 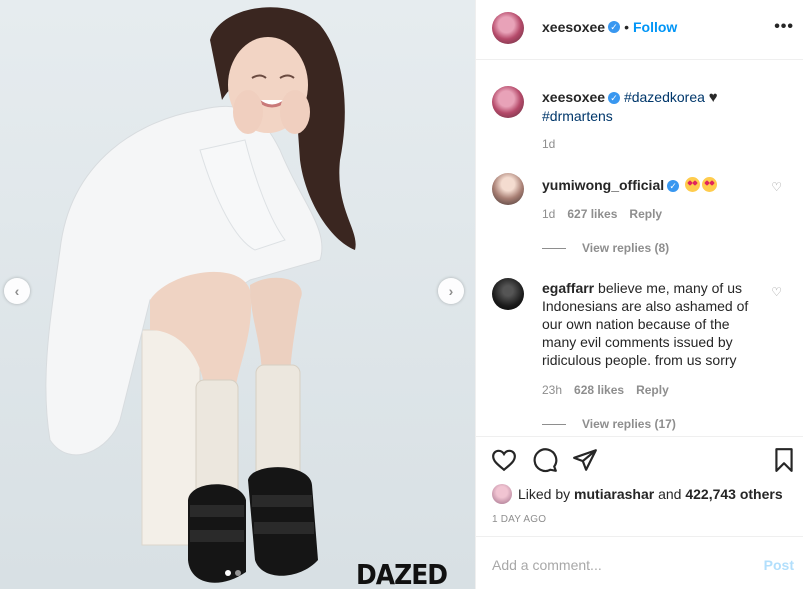 What do you see at coordinates (784, 27) in the screenshot?
I see `more-options-icon: •••` at bounding box center [784, 27].